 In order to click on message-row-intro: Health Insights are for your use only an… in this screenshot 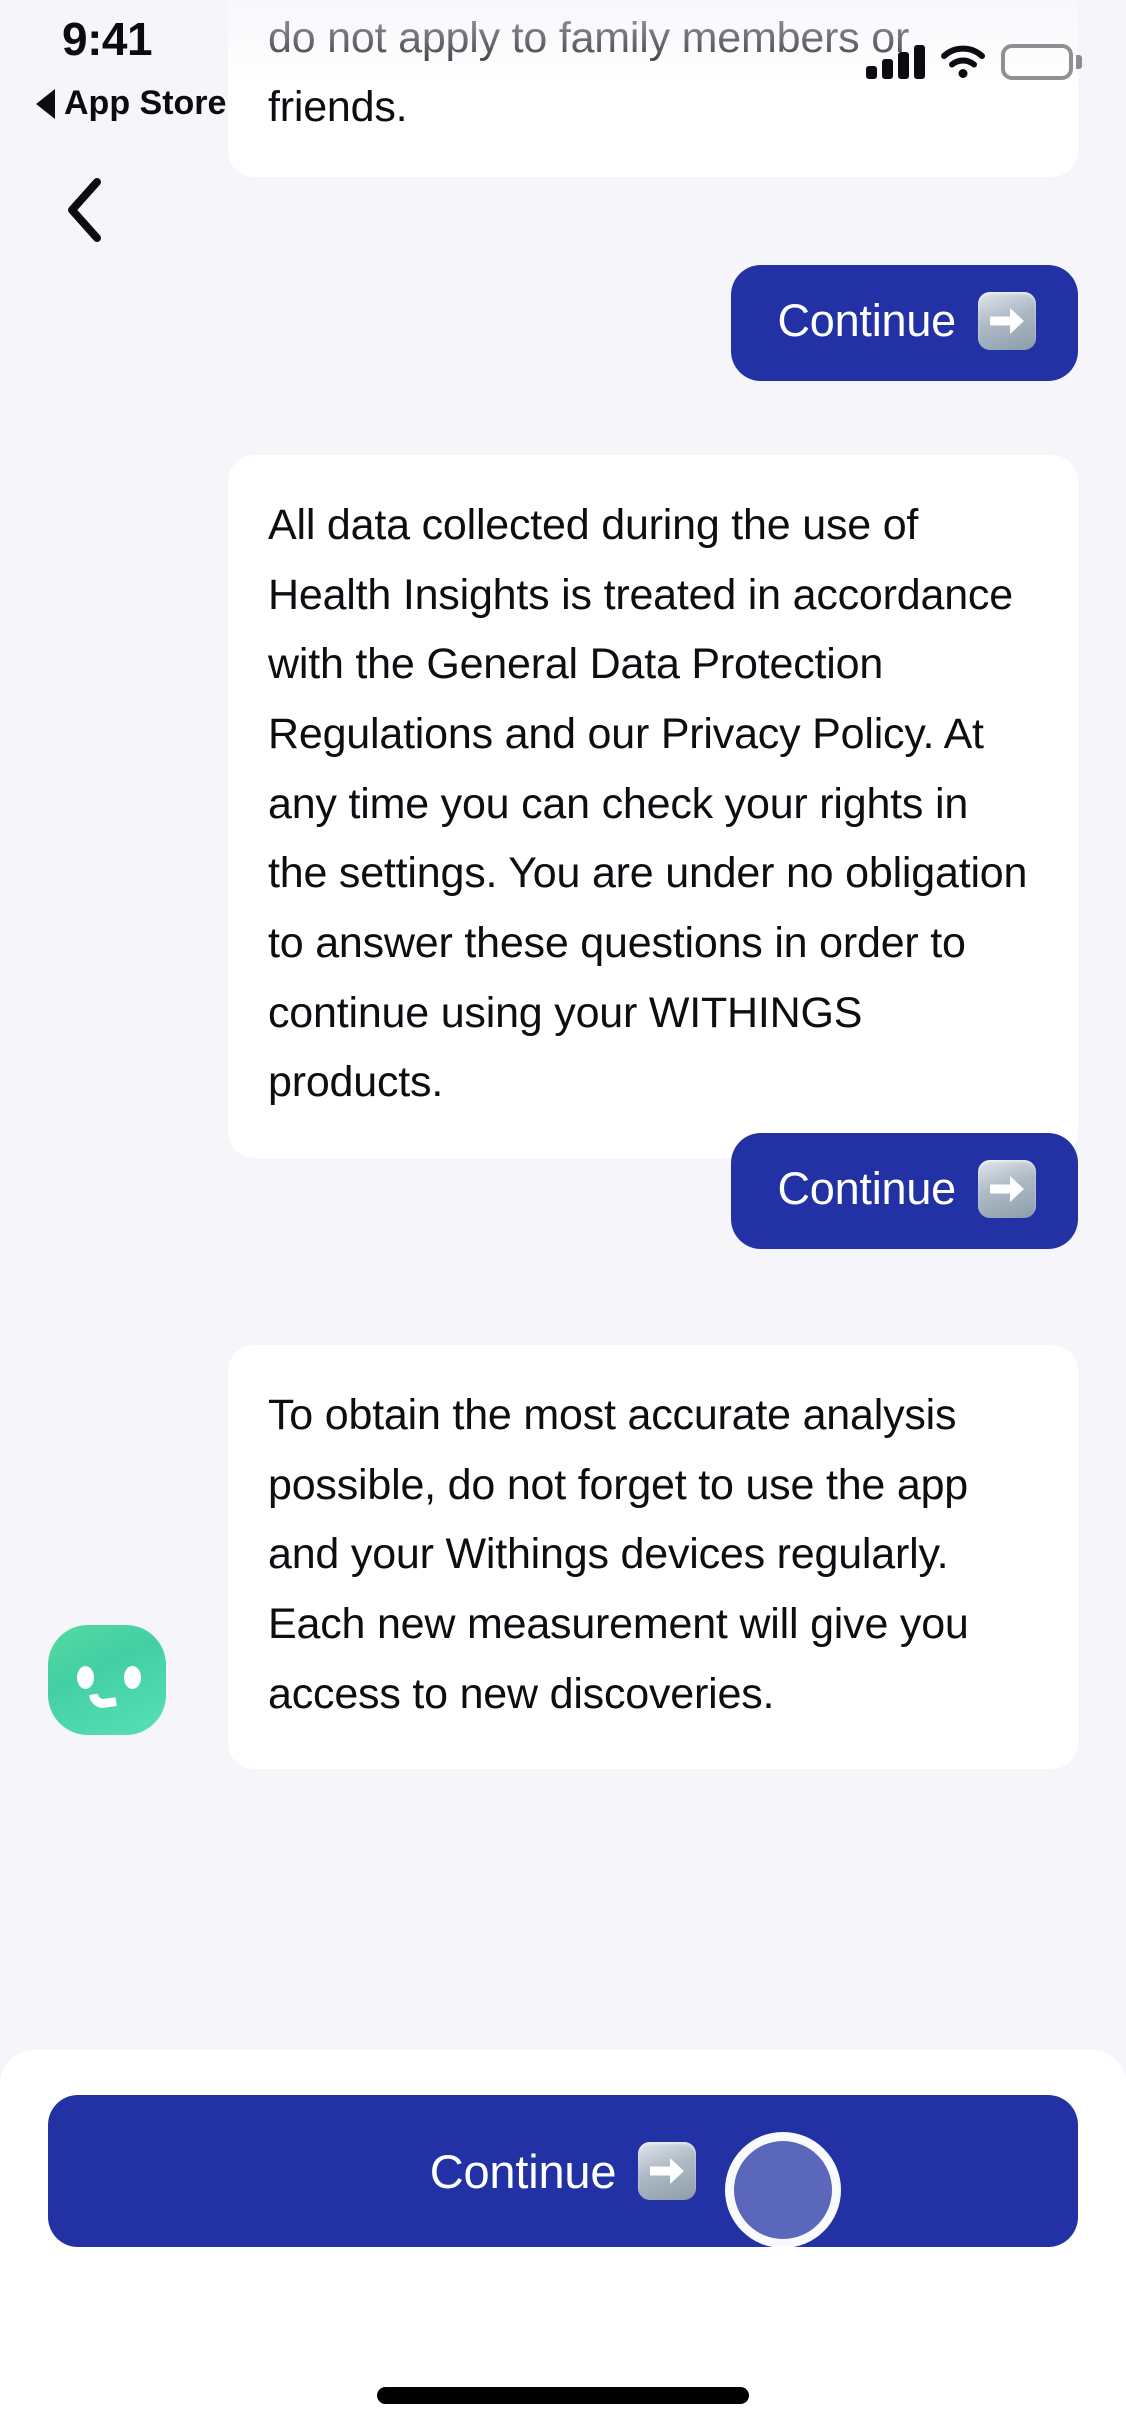, I will do `click(653, 88)`.